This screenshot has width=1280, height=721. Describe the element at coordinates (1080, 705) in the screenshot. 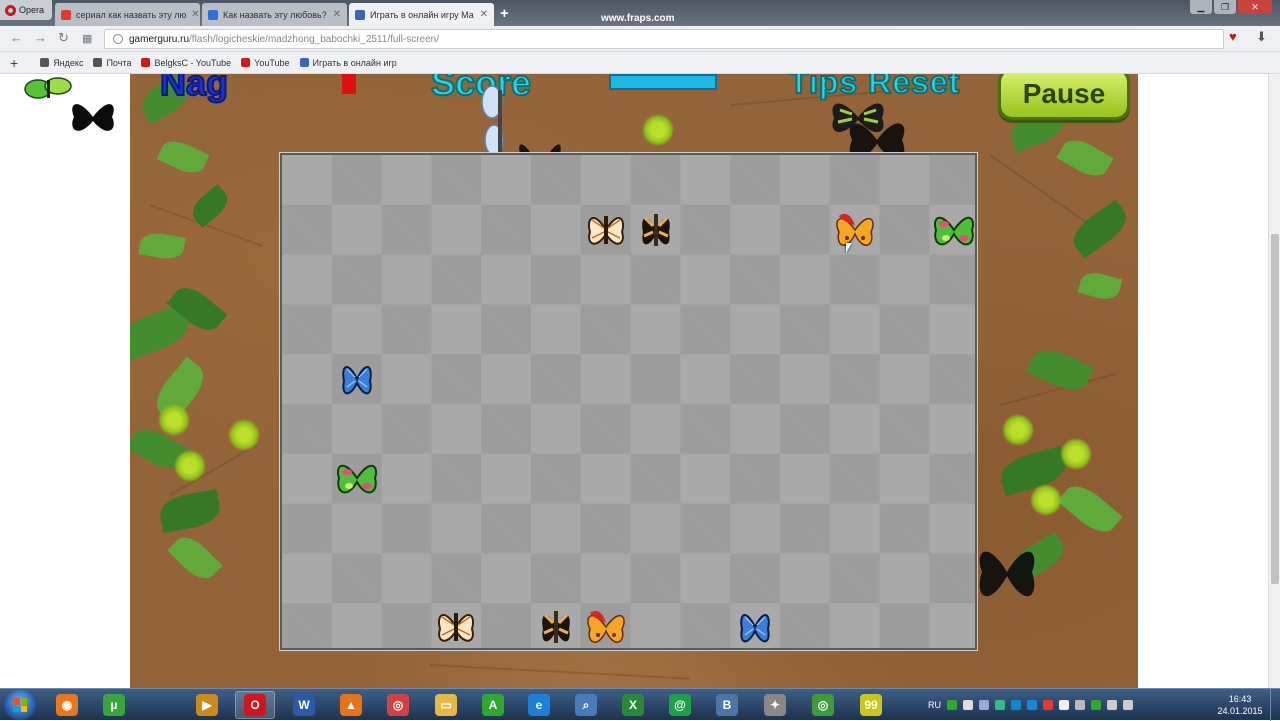

I see `network-icon` at that location.